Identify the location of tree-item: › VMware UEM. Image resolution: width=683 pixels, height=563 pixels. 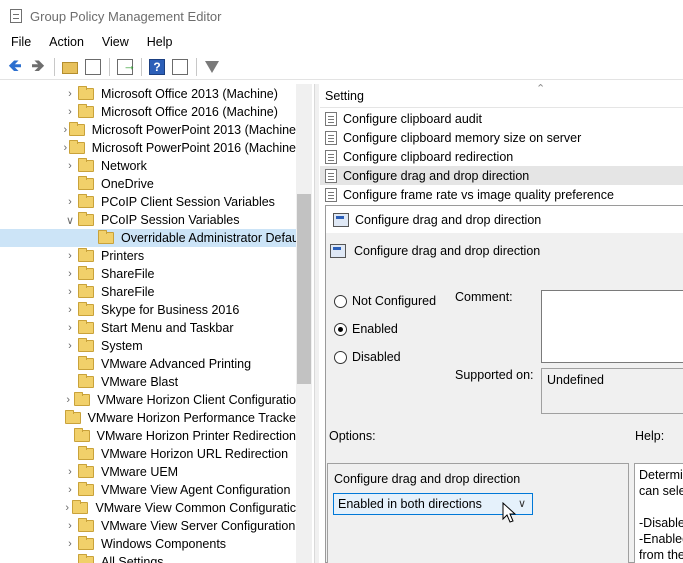
(148, 472).